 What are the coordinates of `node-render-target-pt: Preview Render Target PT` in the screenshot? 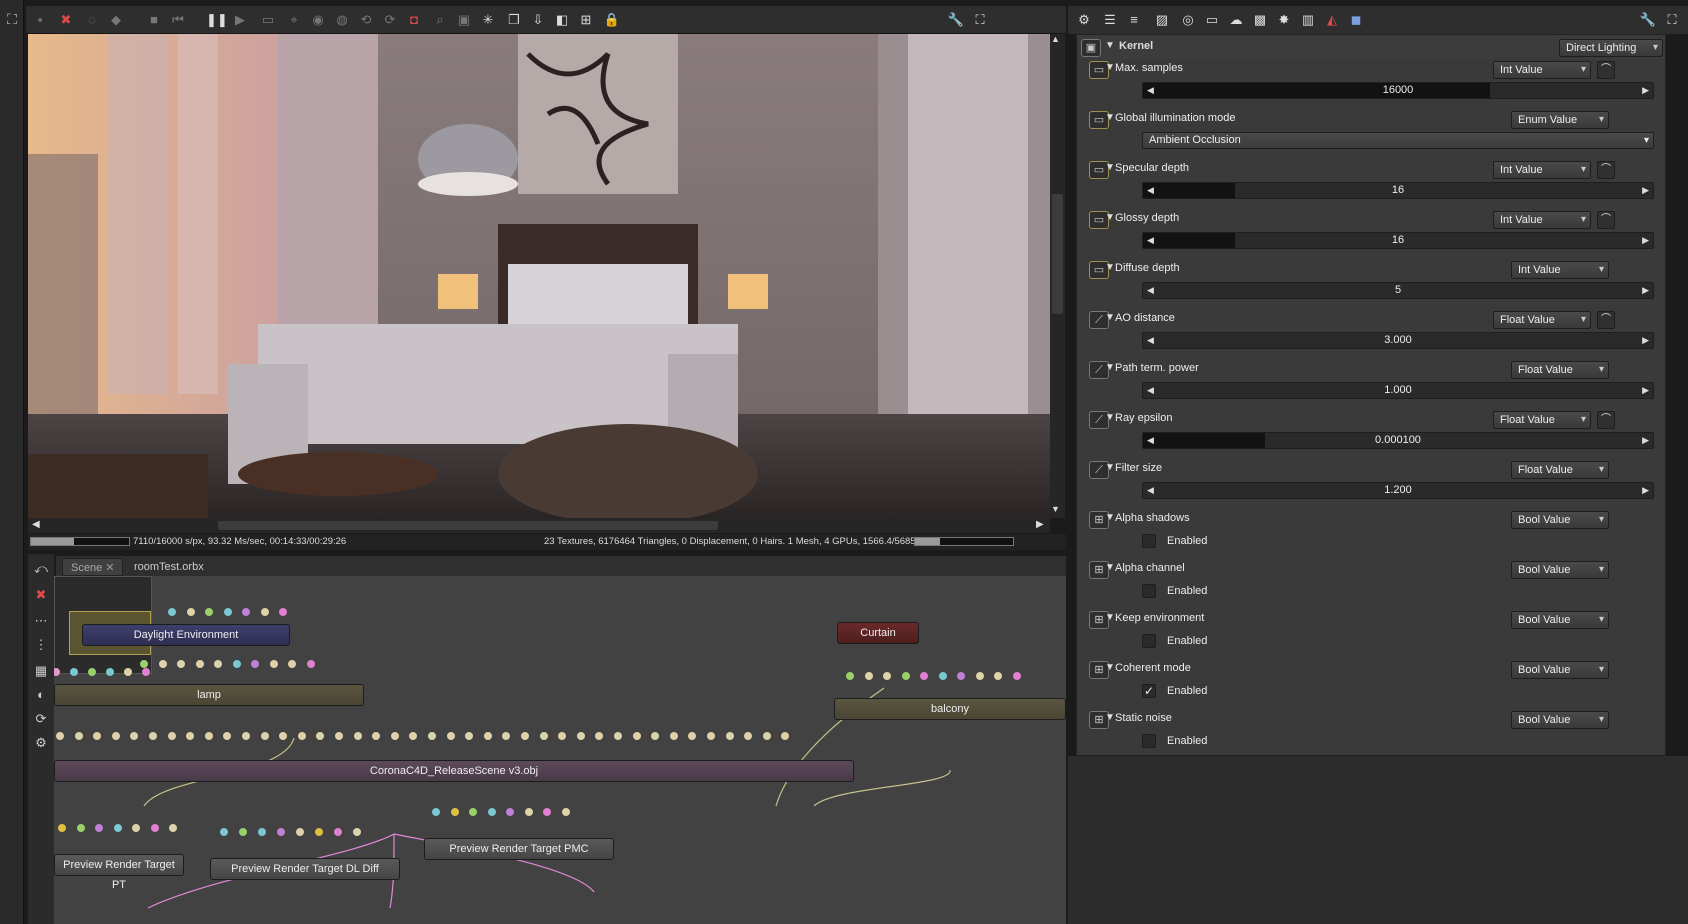 It's located at (119, 872).